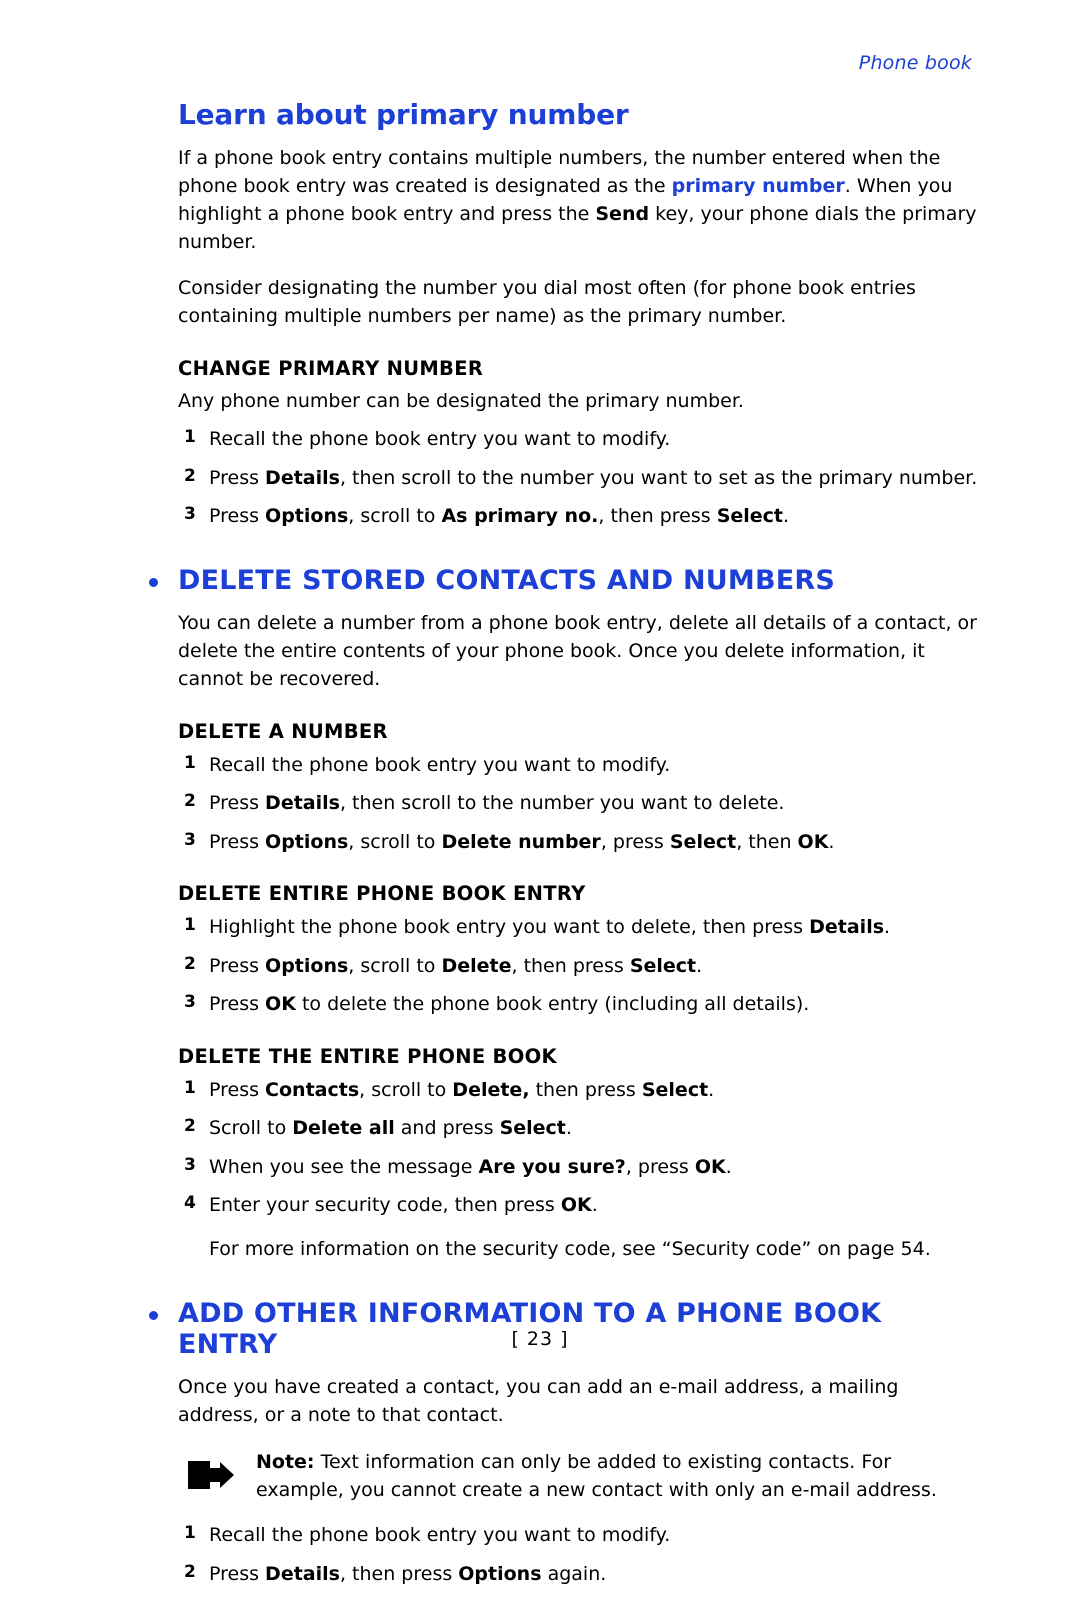 This screenshot has width=1080, height=1598. I want to click on step-bold: Delete number, so click(521, 841).